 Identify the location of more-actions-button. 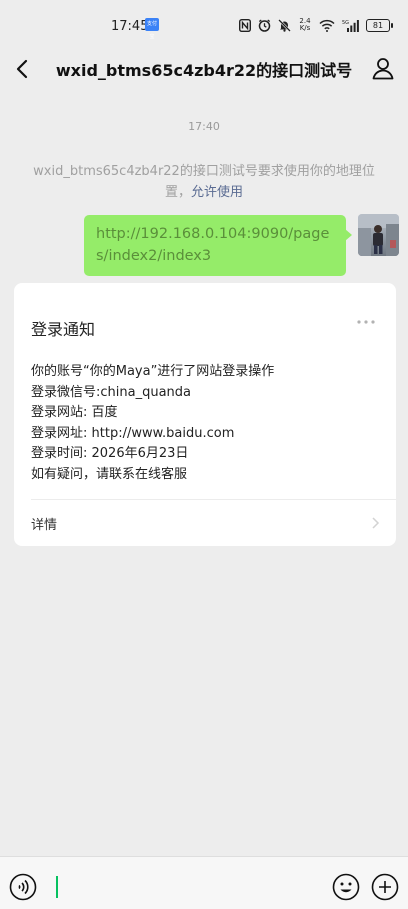
(385, 887).